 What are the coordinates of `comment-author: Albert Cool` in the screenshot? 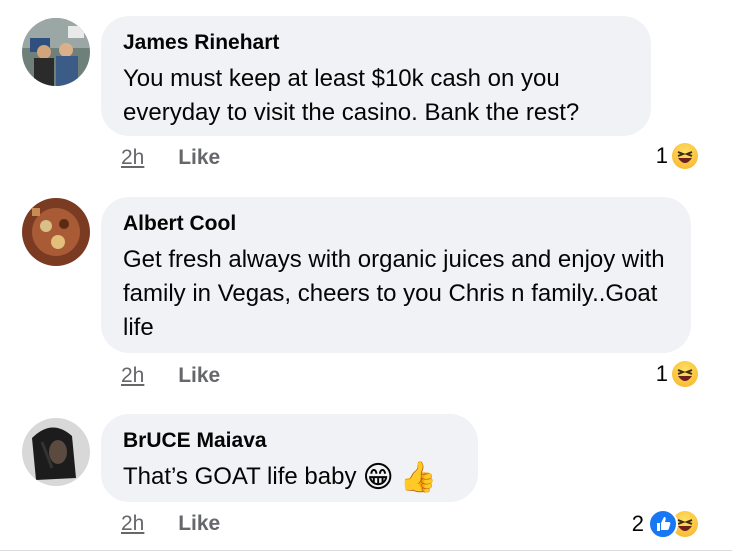 It's located at (396, 224).